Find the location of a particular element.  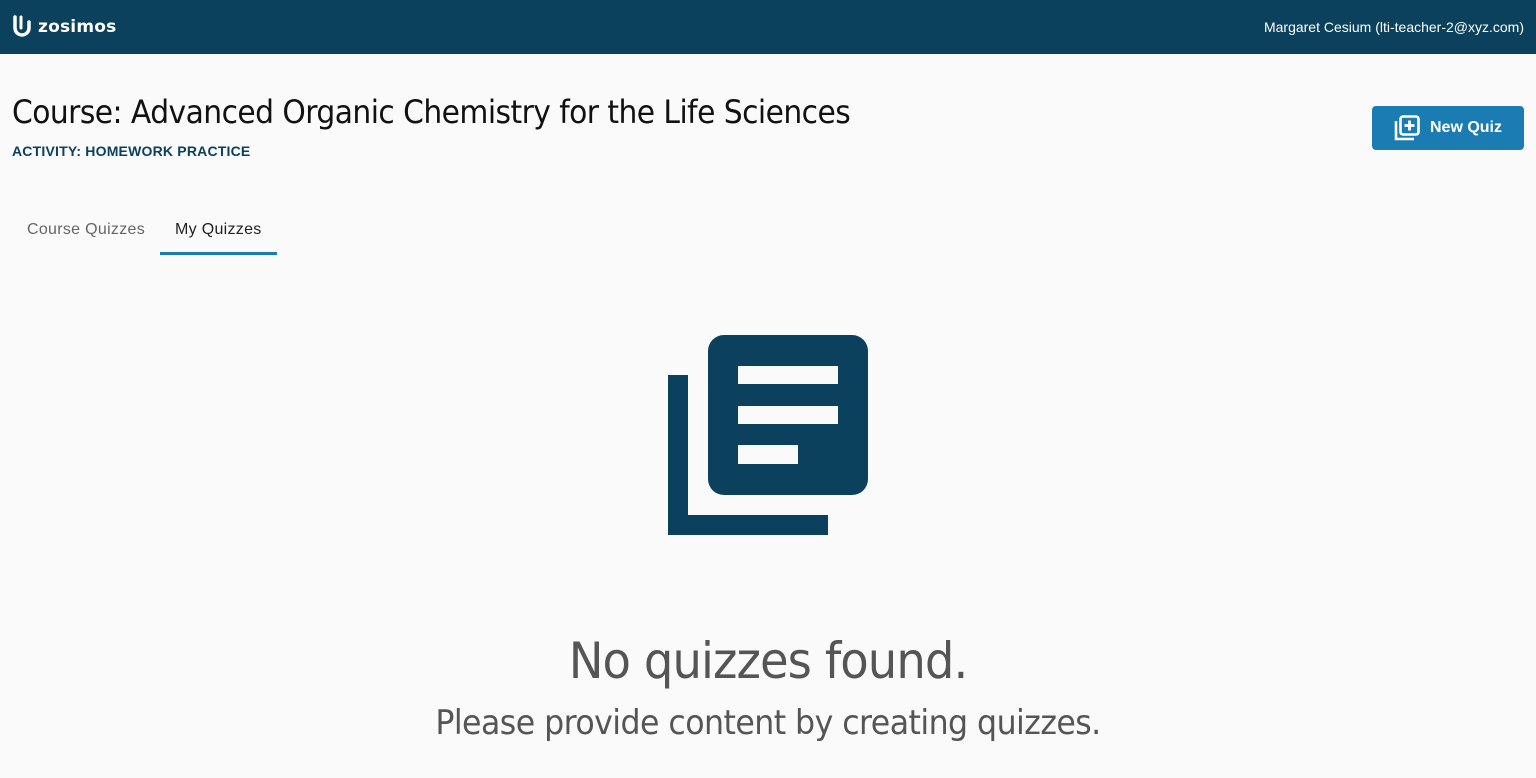

new-quiz-label: New Quiz is located at coordinates (1465, 127).